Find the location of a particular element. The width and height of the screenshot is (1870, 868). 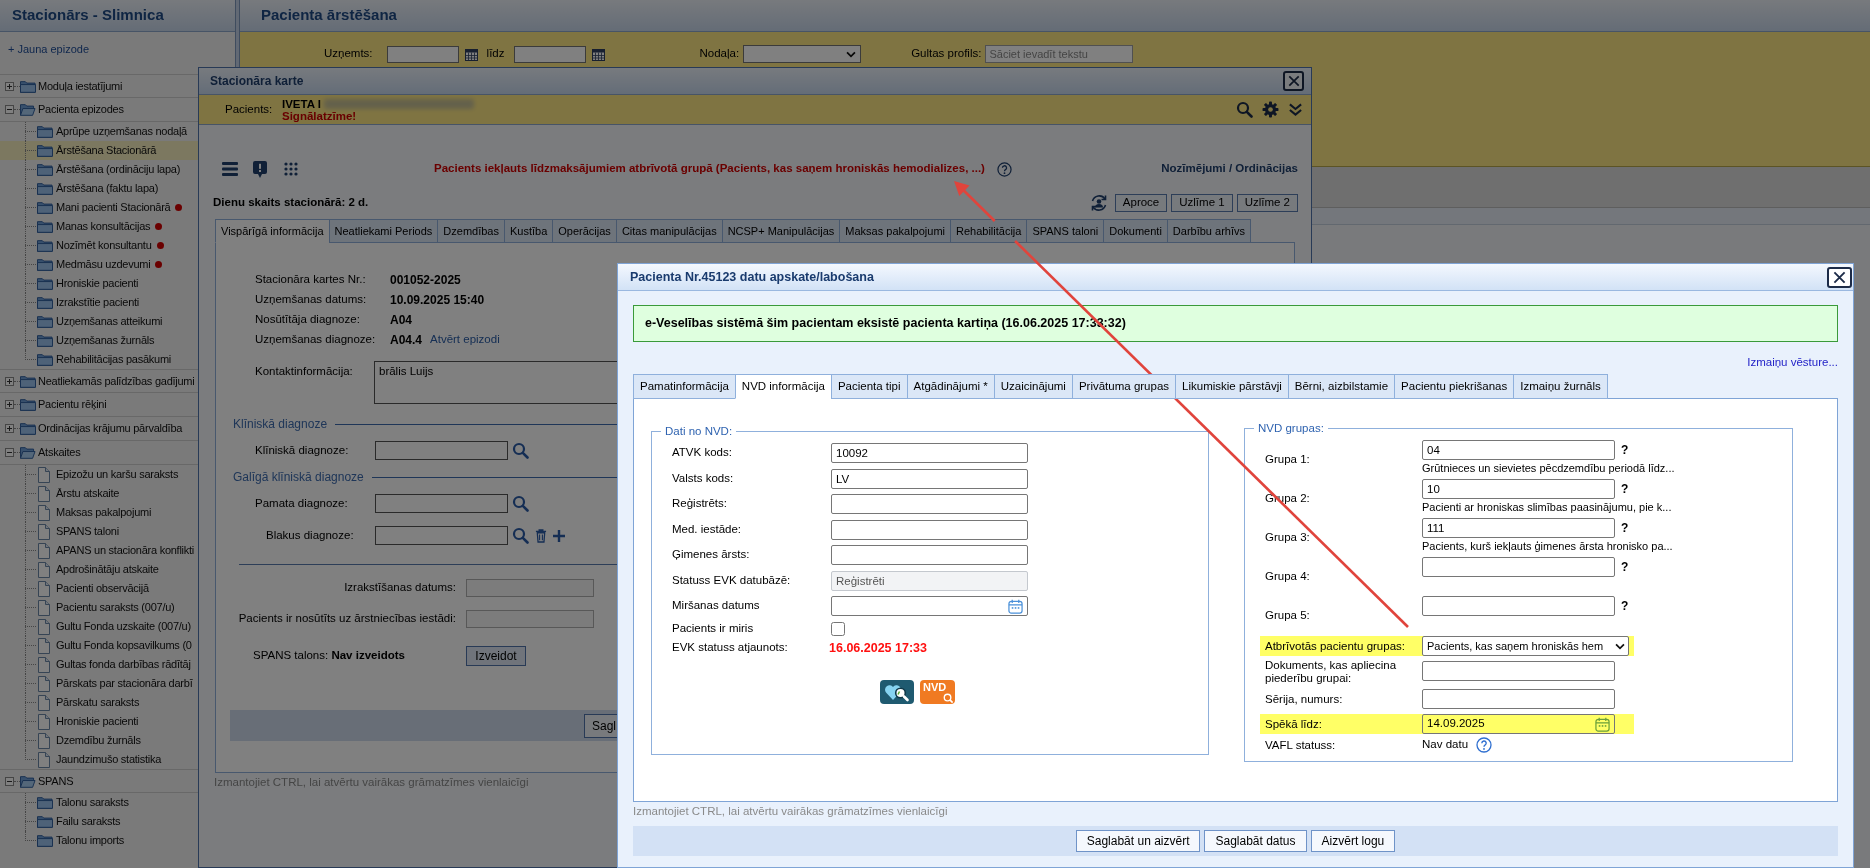

trash-icon is located at coordinates (541, 535).